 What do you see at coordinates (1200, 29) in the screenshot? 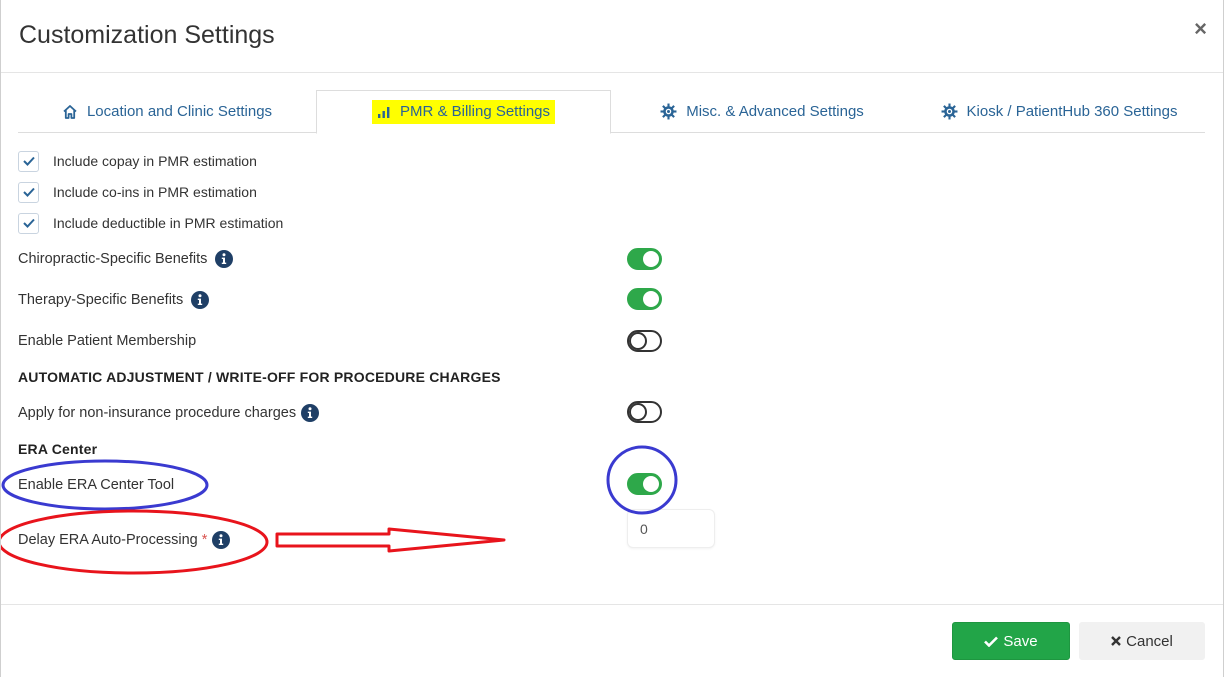
I see `close-icon: ×` at bounding box center [1200, 29].